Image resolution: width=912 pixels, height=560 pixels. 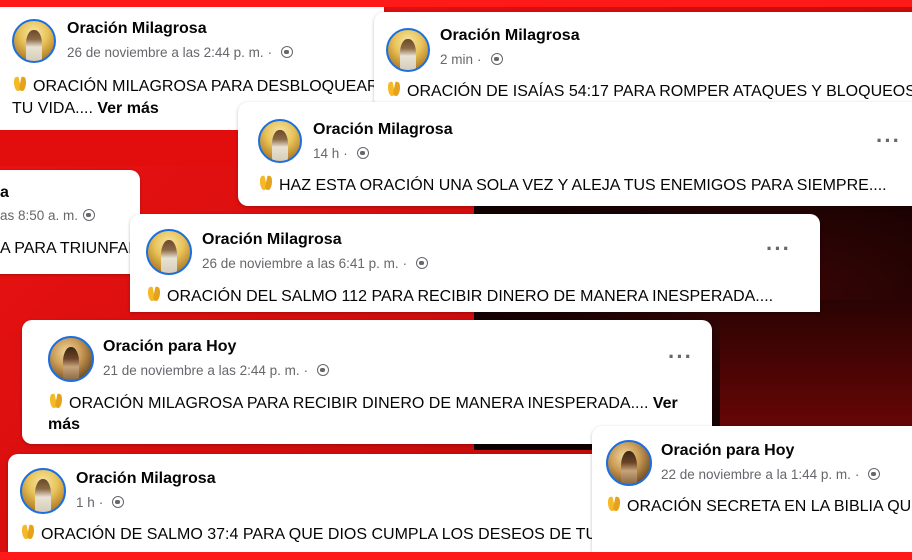 What do you see at coordinates (326, 153) in the screenshot?
I see `timestamp-text: 14 h` at bounding box center [326, 153].